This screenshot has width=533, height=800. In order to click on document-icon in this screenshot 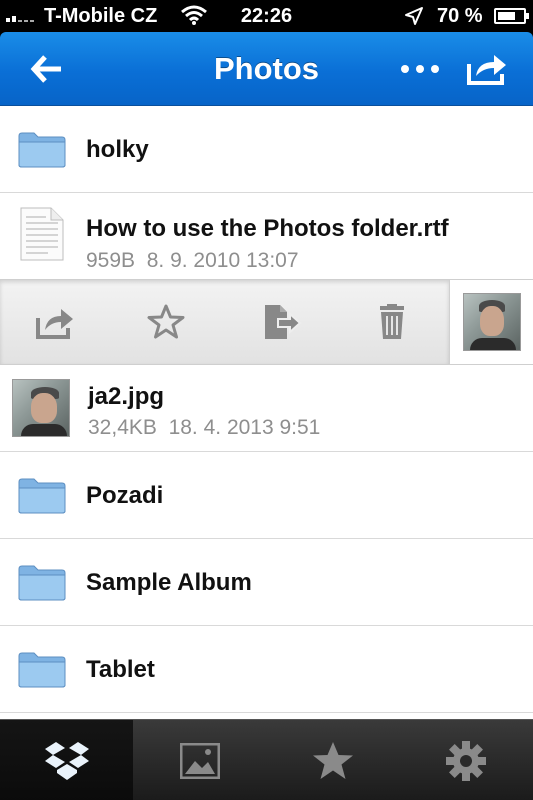, I will do `click(42, 234)`.